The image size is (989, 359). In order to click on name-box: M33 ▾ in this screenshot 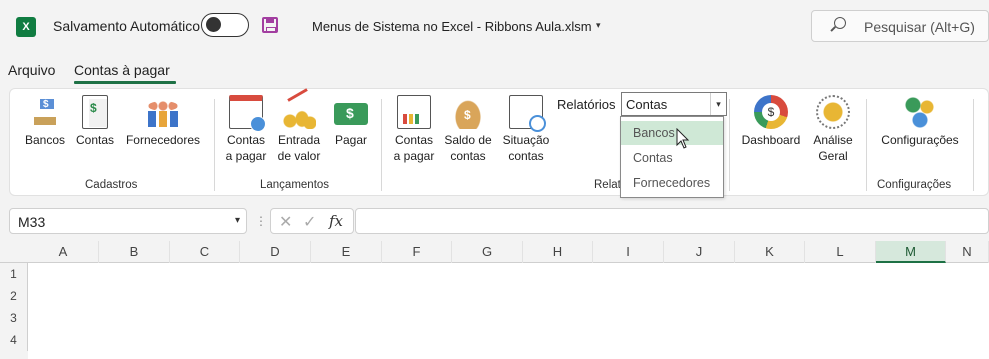, I will do `click(128, 221)`.